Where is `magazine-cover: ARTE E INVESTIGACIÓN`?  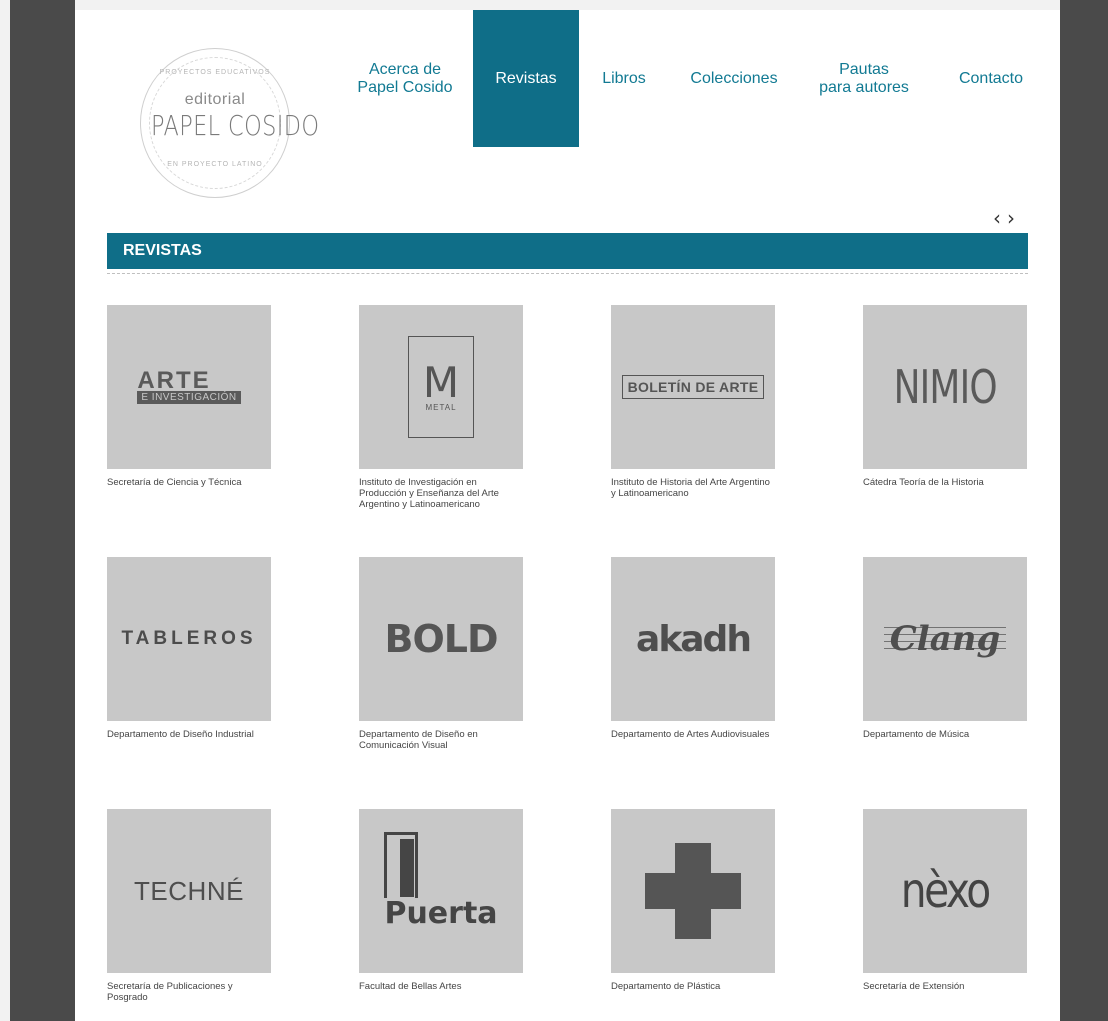
magazine-cover: ARTE E INVESTIGACIÓN is located at coordinates (189, 387).